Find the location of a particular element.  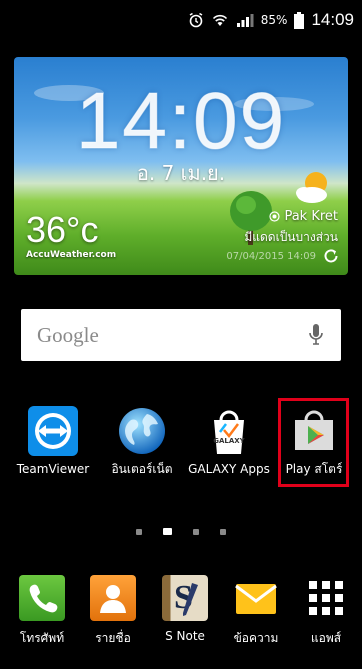

app-label: GALAXY Apps is located at coordinates (229, 469).